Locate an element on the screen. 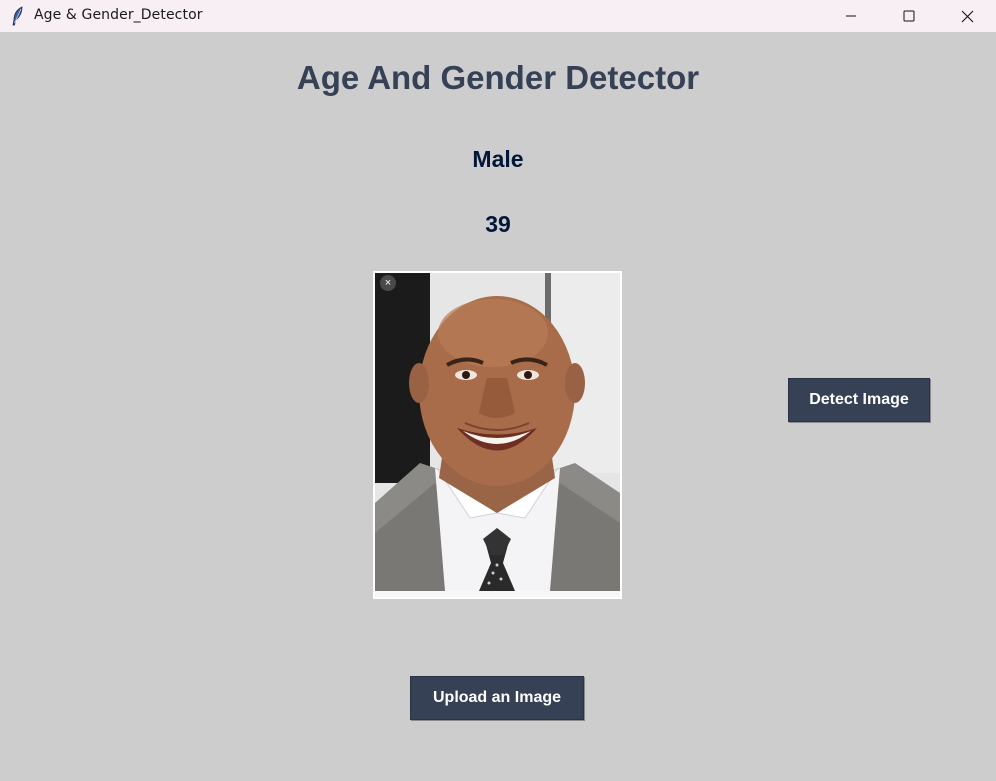 This screenshot has height=781, width=996. gender-result: Male is located at coordinates (498, 159).